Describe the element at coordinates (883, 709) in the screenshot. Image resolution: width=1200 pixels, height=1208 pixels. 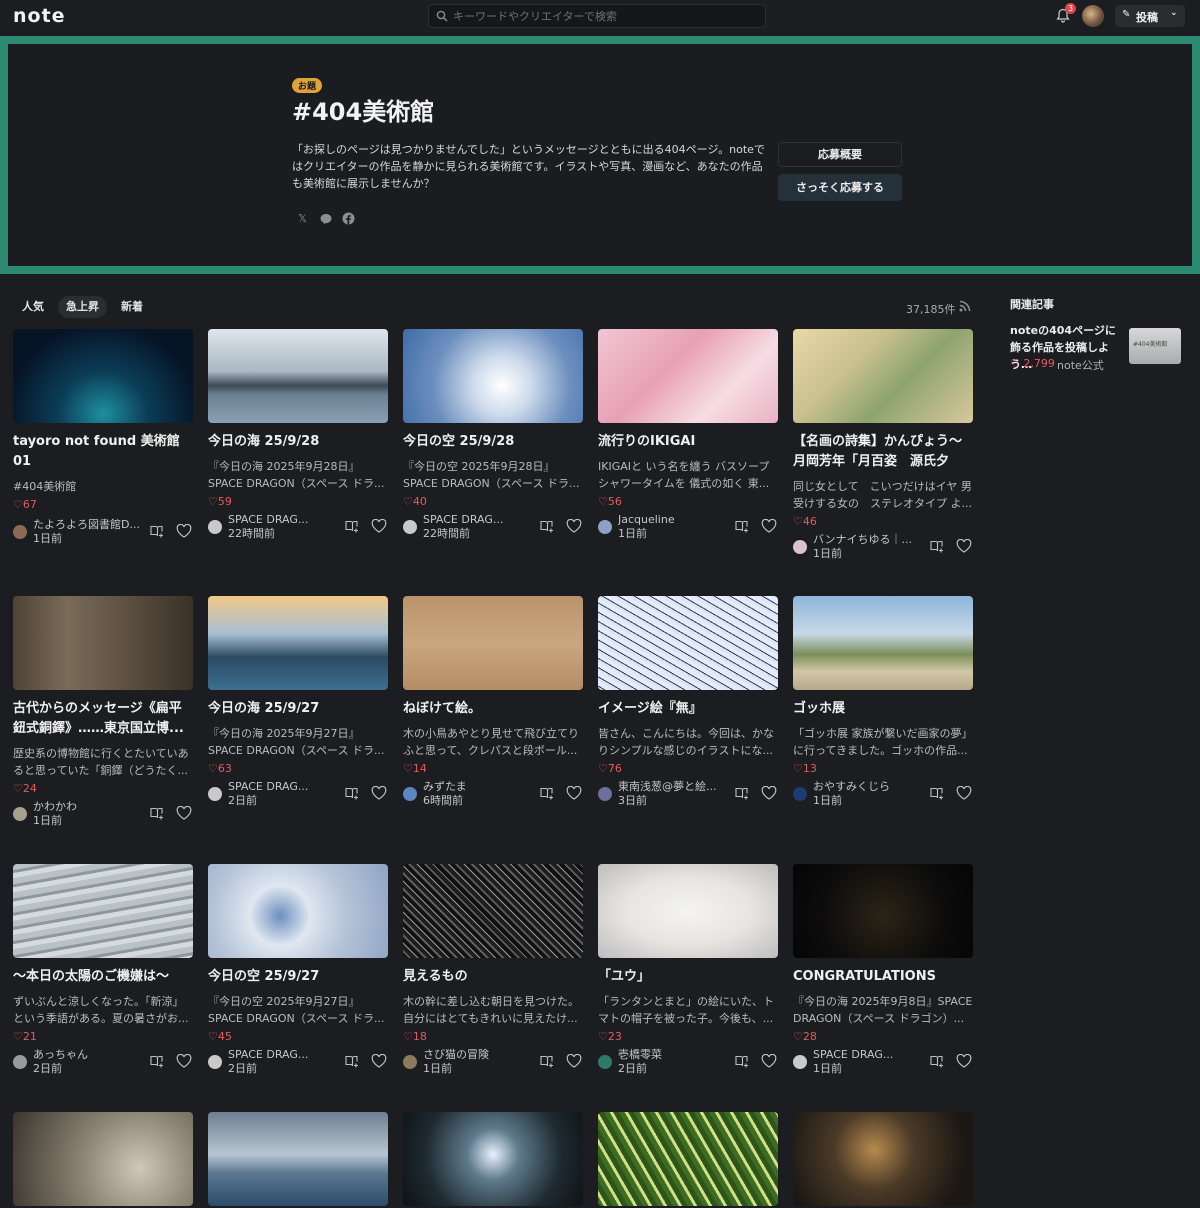
I see `article-title: ゴッホ展` at that location.